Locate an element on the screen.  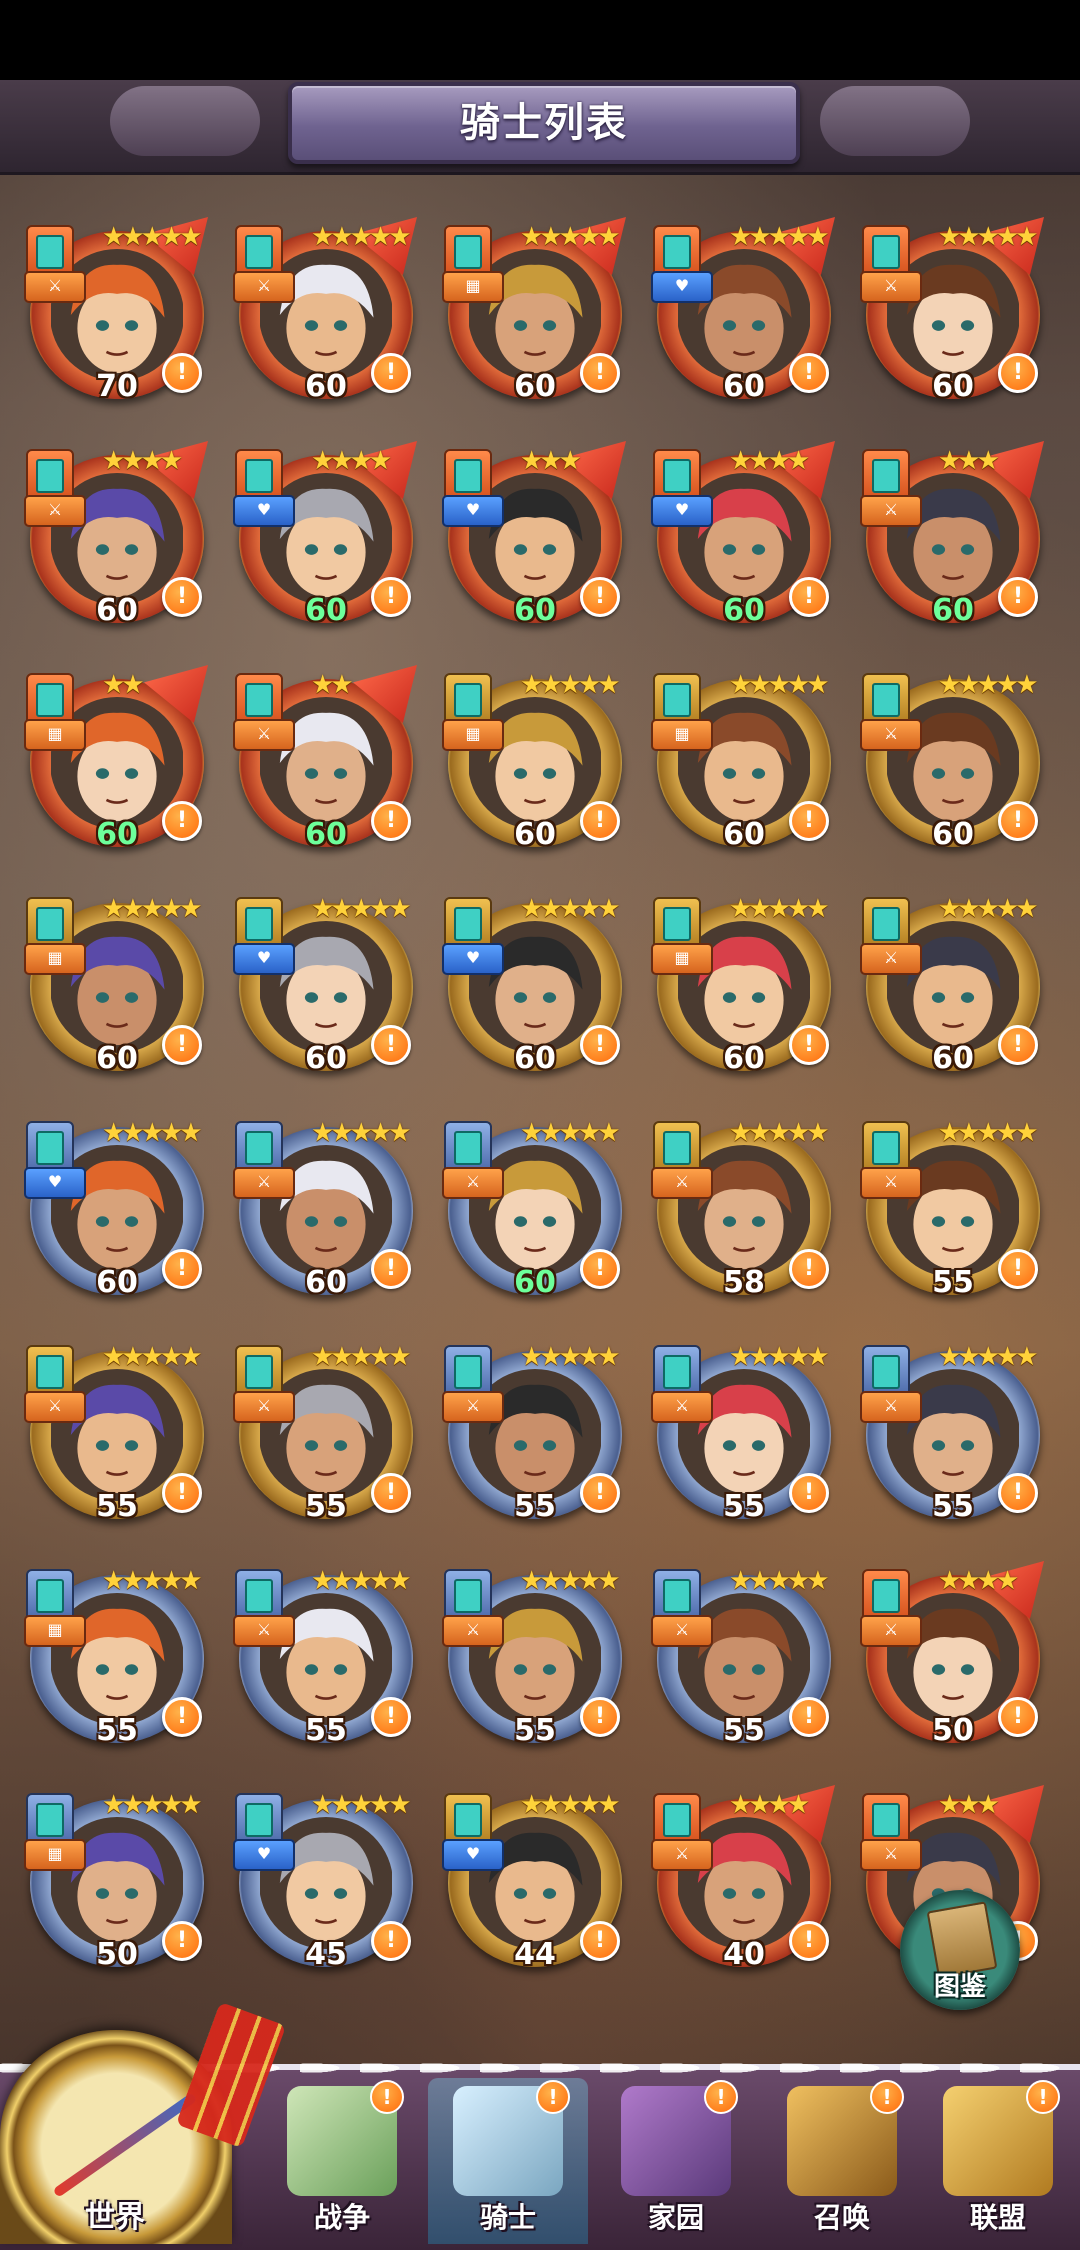
wall-role-icon: ▦ is located at coordinates (55, 735).